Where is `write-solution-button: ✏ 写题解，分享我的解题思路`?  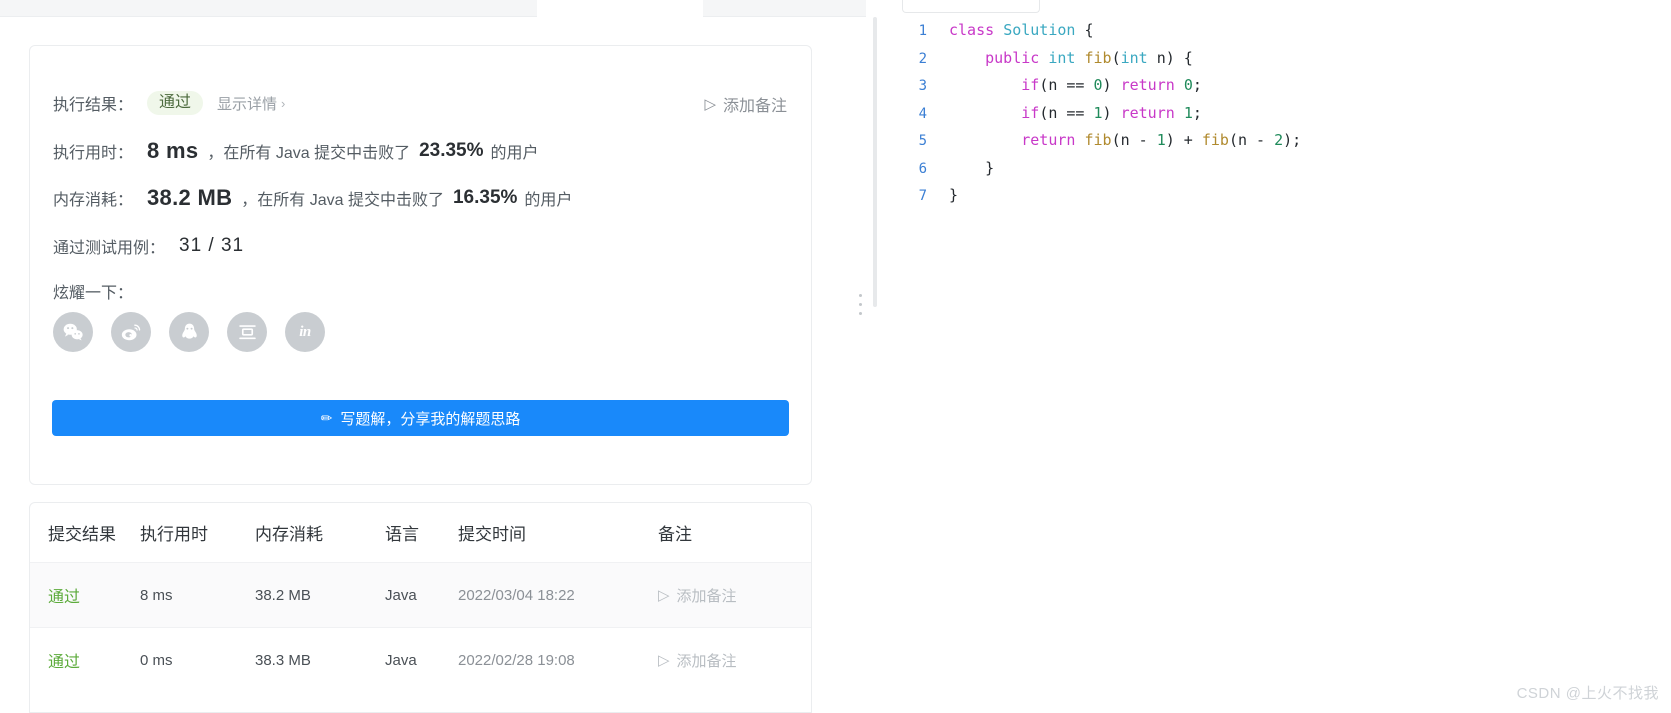 write-solution-button: ✏ 写题解，分享我的解题思路 is located at coordinates (420, 418).